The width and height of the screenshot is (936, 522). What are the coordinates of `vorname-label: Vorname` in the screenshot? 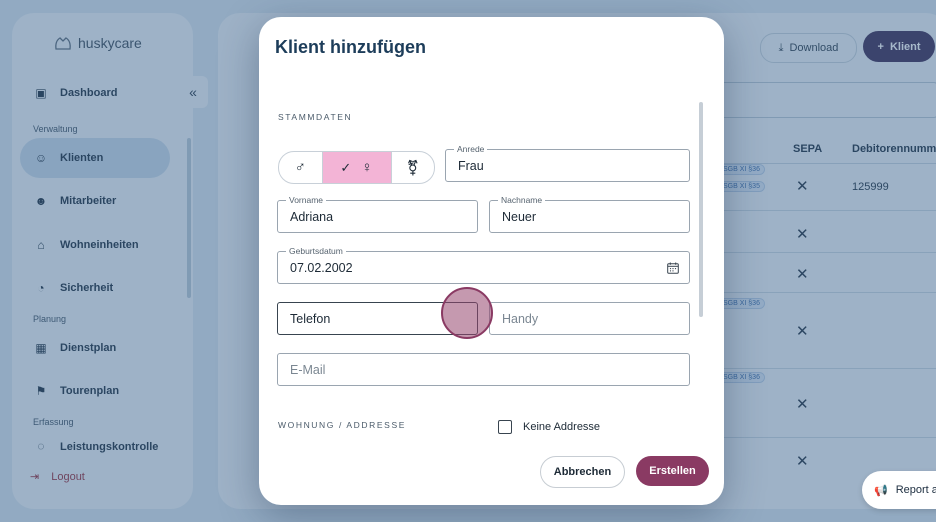 It's located at (306, 200).